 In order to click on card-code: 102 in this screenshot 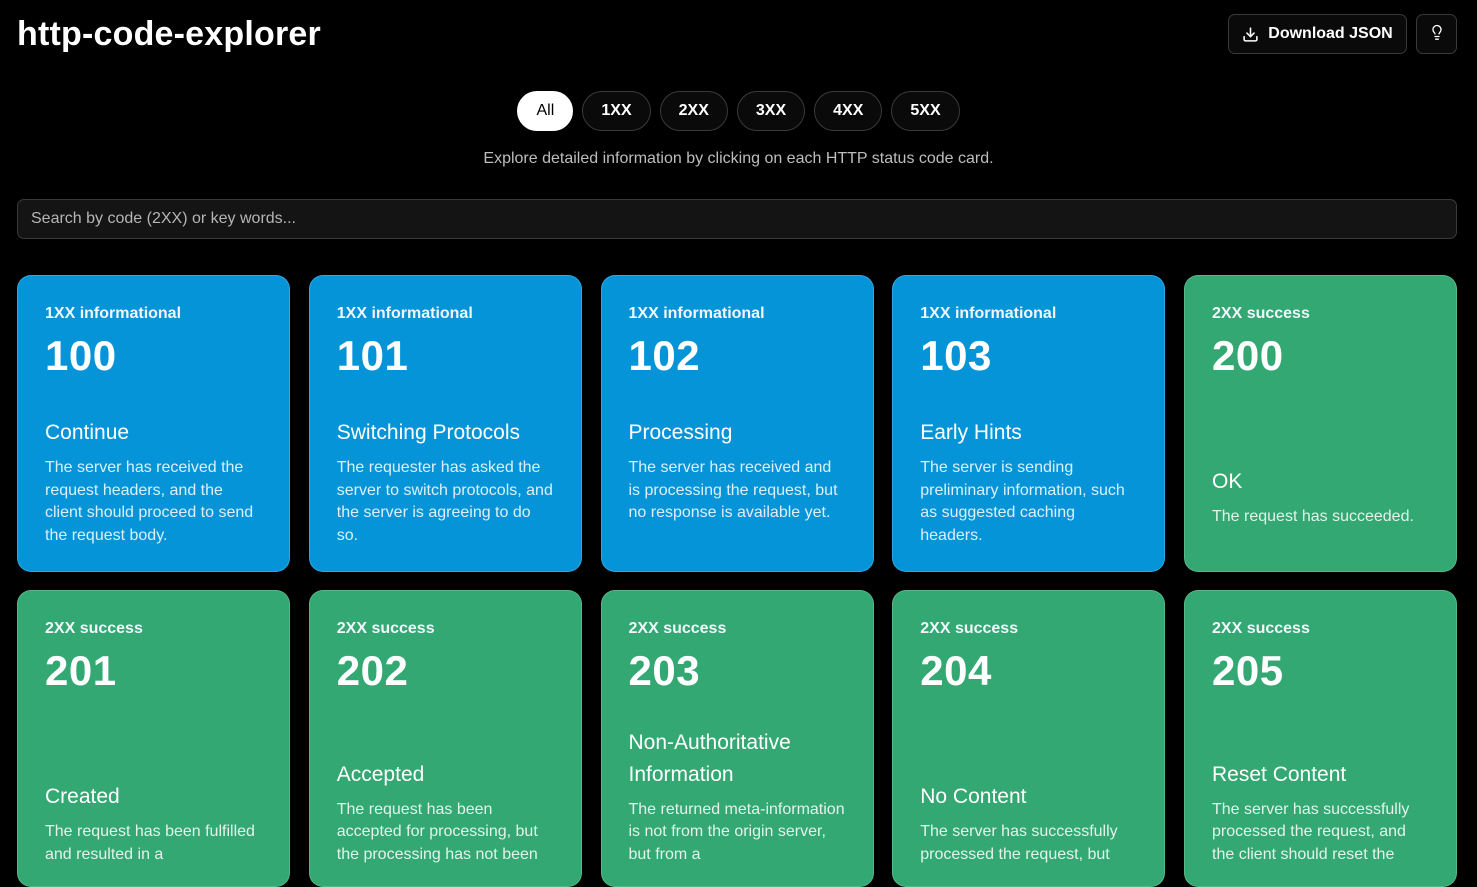, I will do `click(664, 355)`.